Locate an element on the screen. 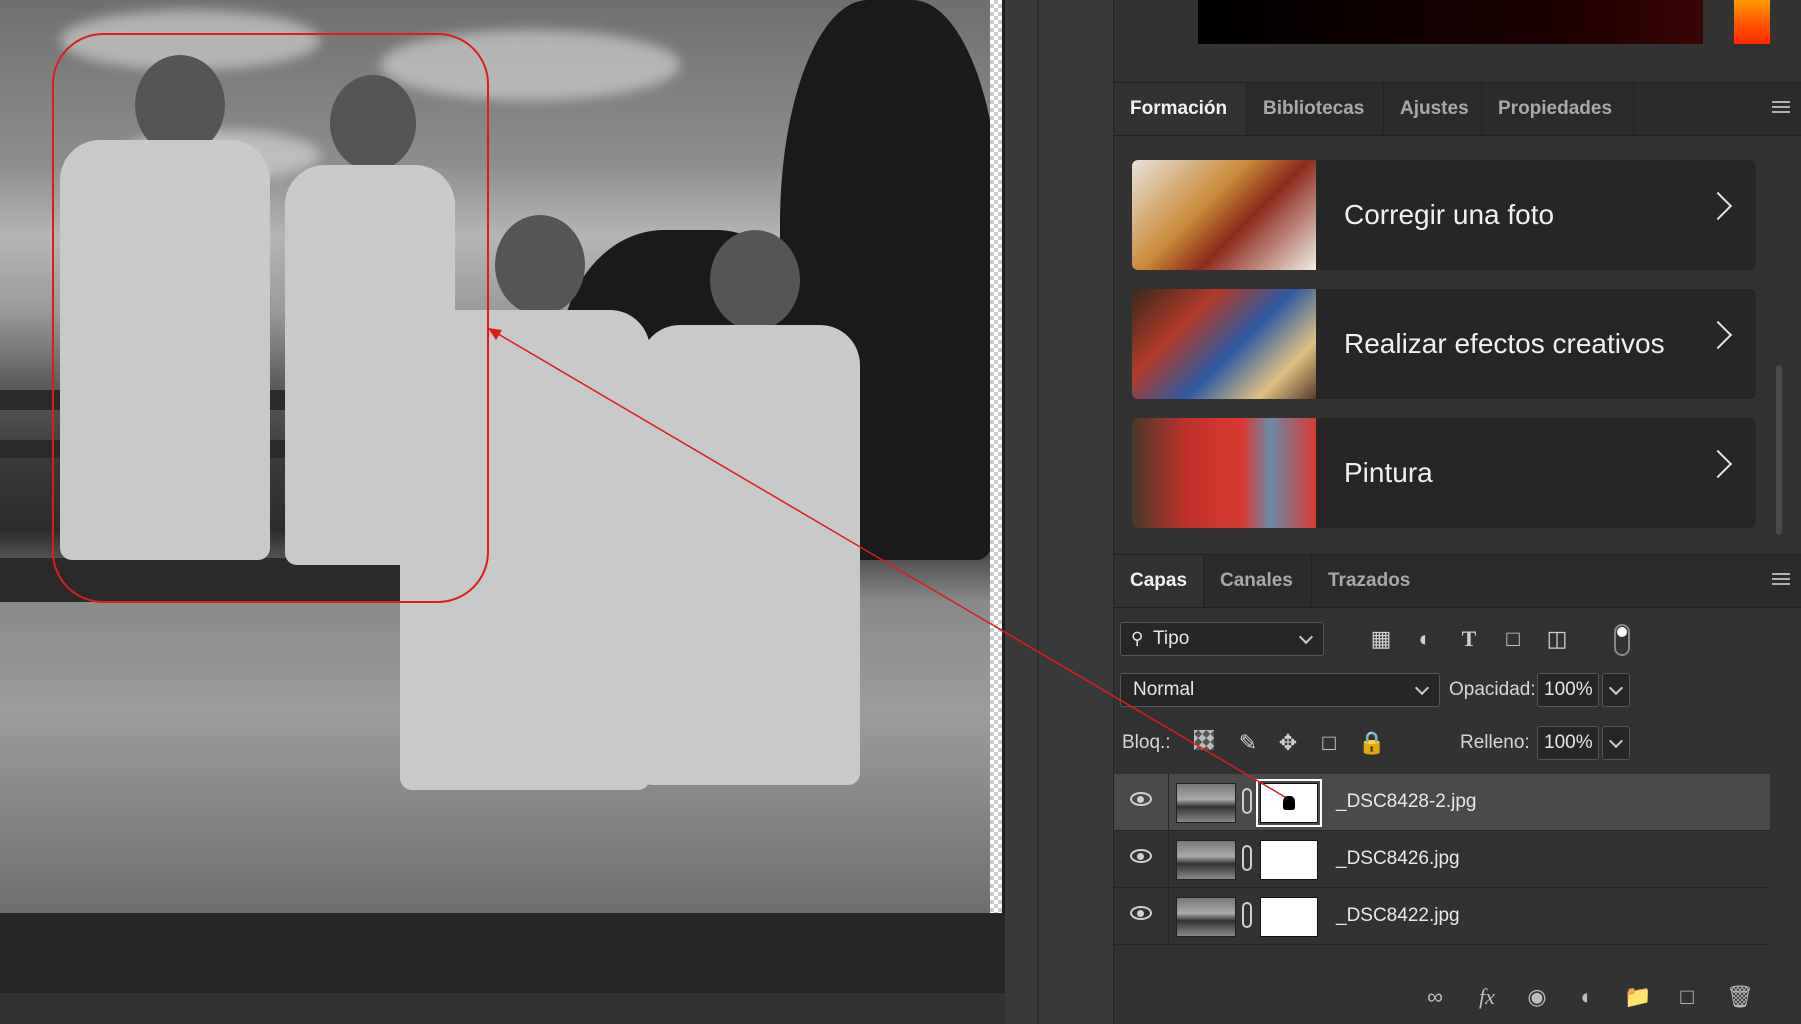  learn-scrollbar is located at coordinates (1779, 450).